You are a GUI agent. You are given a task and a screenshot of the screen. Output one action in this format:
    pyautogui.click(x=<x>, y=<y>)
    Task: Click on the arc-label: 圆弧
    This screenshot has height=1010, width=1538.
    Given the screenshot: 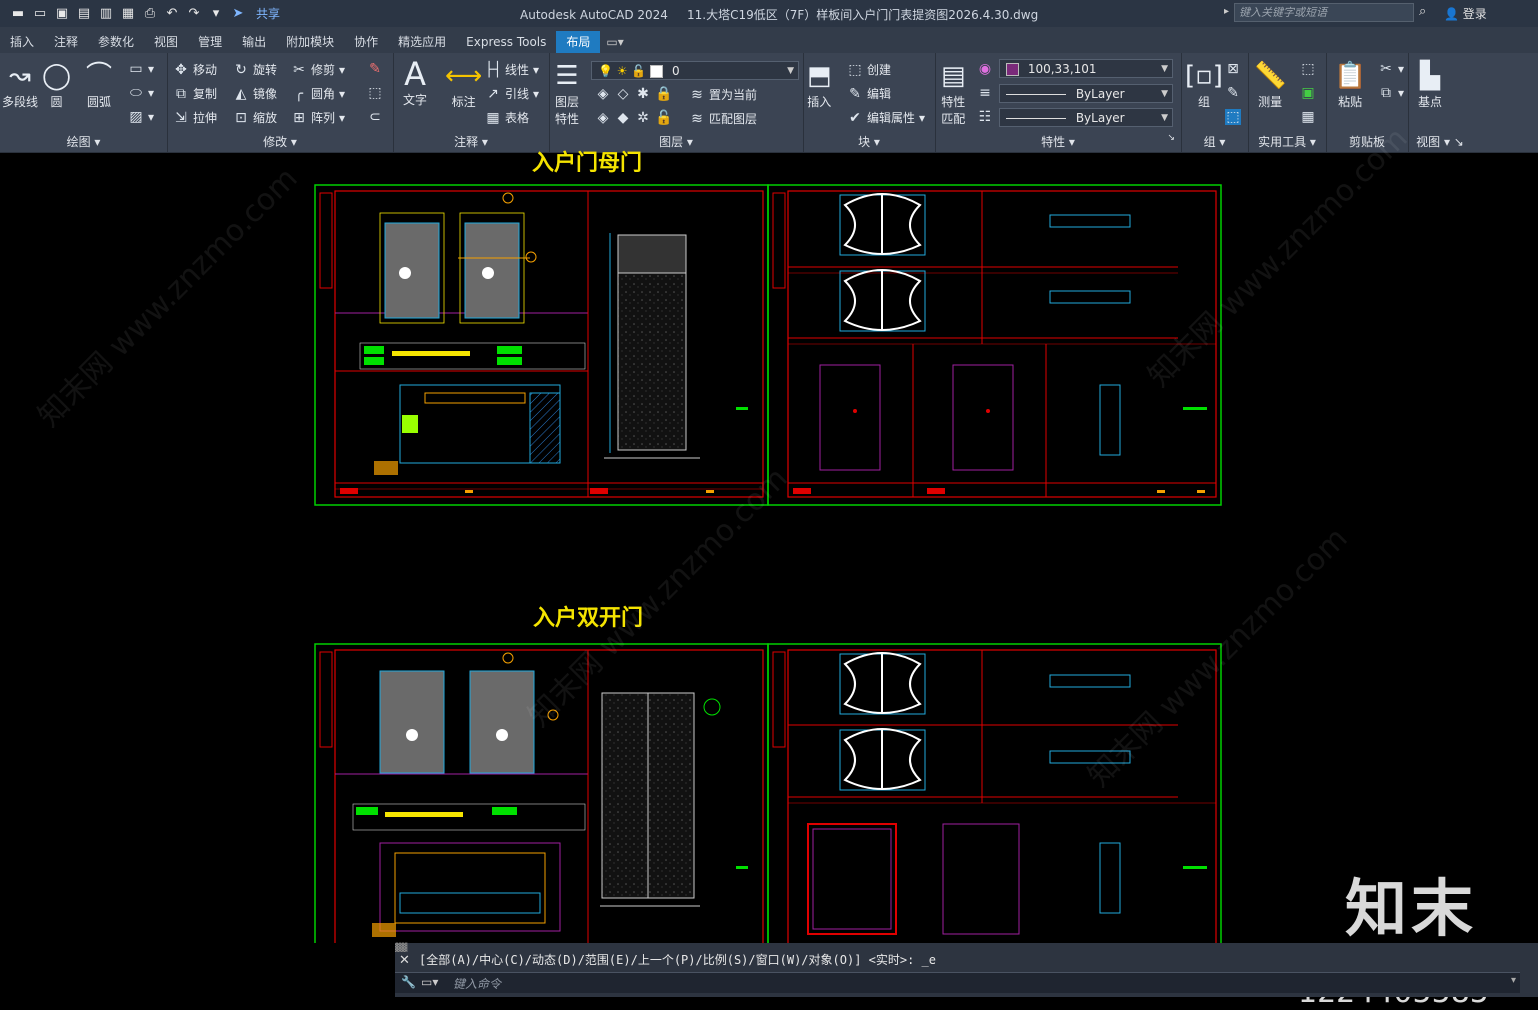 What is the action you would take?
    pyautogui.click(x=99, y=102)
    